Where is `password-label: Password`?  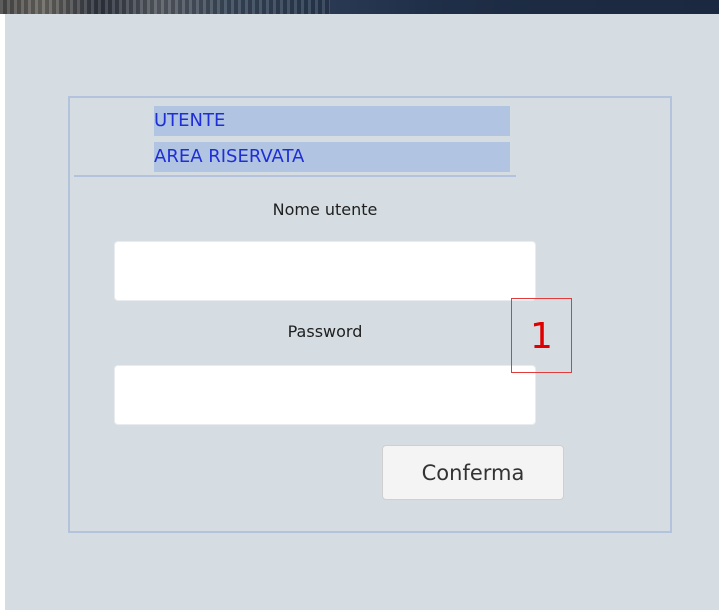
password-label: Password is located at coordinates (325, 331).